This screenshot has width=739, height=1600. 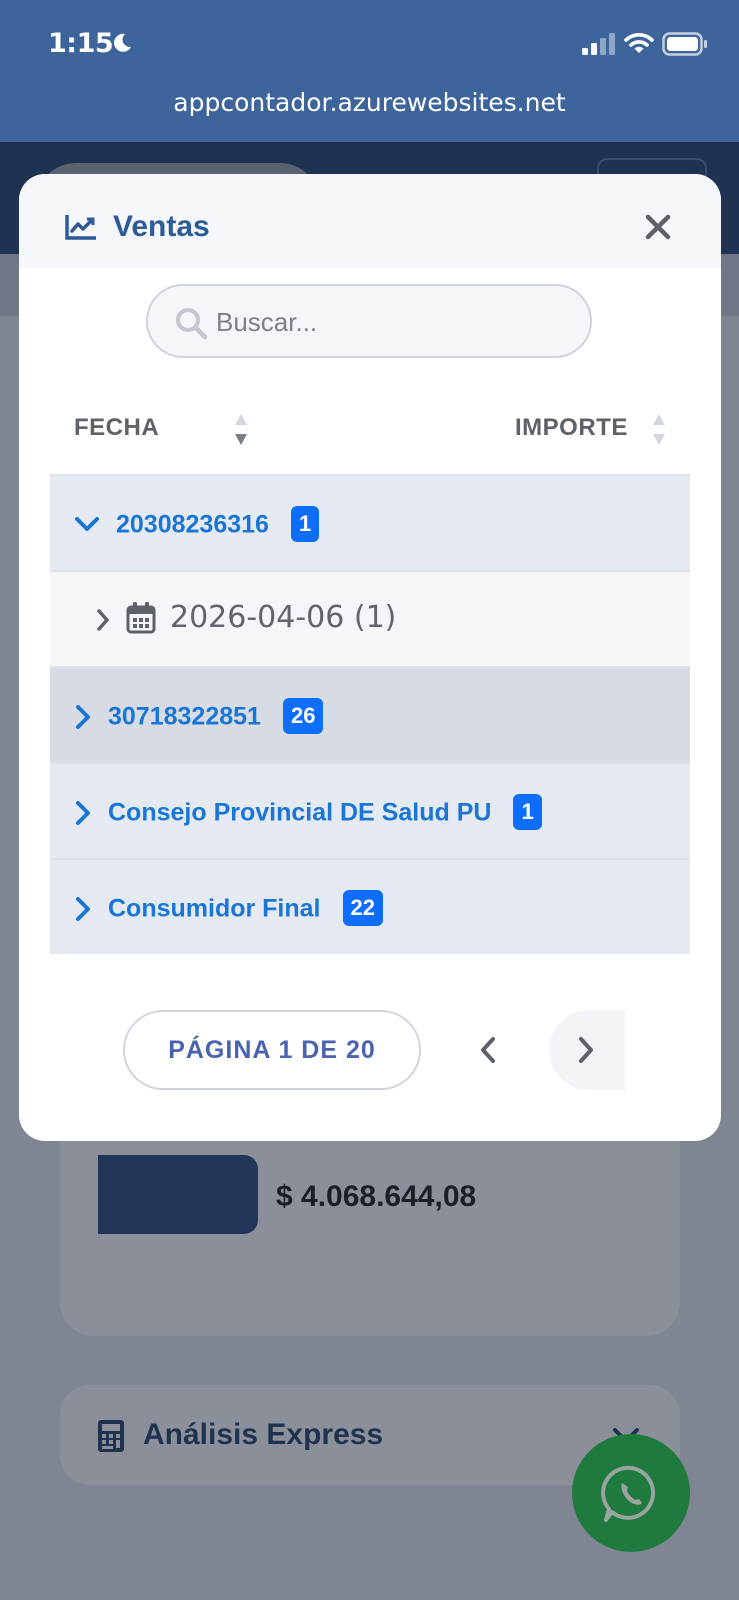 What do you see at coordinates (122, 42) in the screenshot?
I see `moon-icon` at bounding box center [122, 42].